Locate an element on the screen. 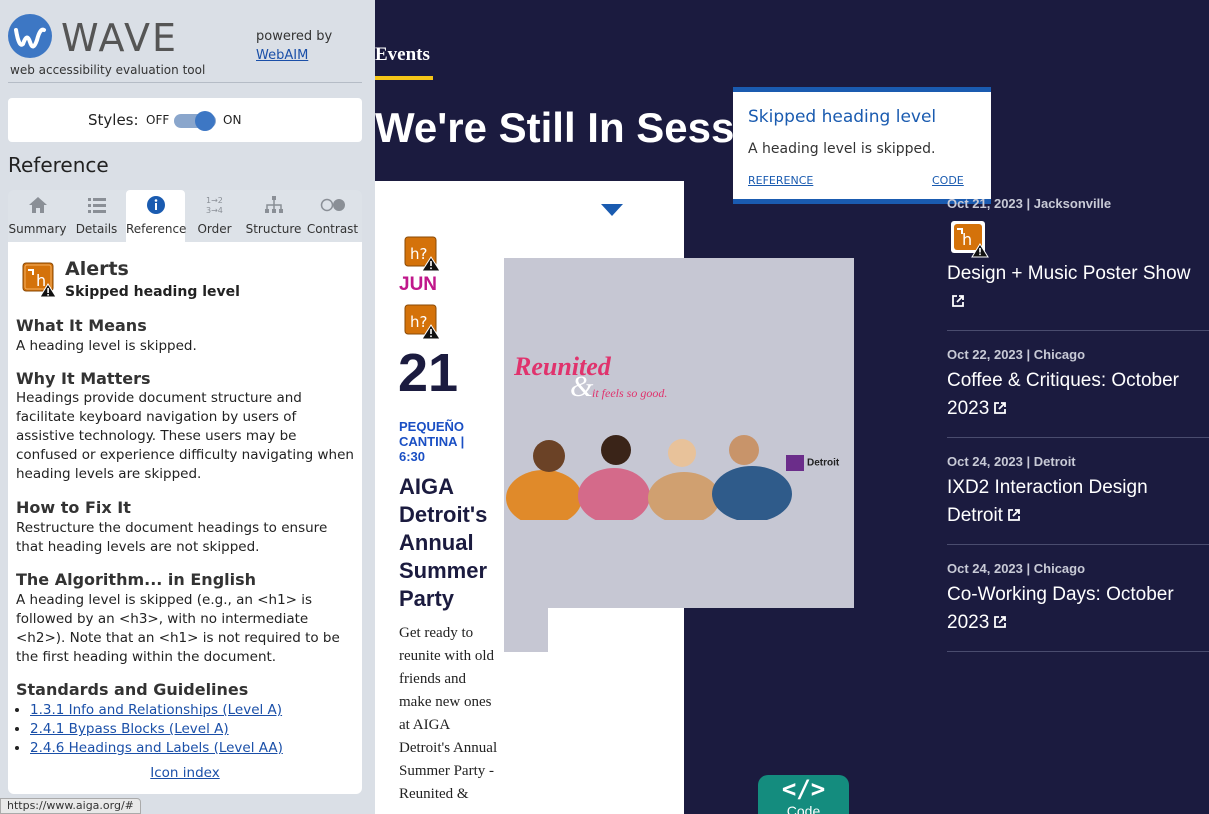  tab-label: Order is located at coordinates (214, 229).